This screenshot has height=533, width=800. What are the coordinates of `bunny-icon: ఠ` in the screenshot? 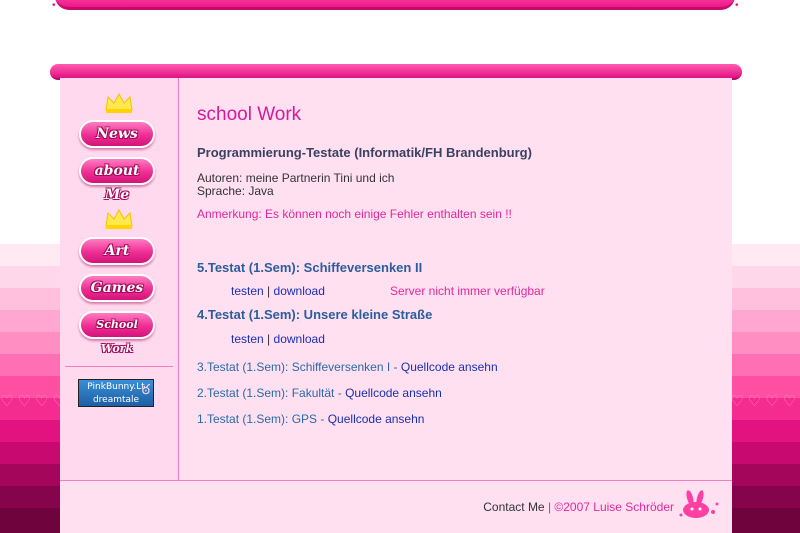 It's located at (145, 390).